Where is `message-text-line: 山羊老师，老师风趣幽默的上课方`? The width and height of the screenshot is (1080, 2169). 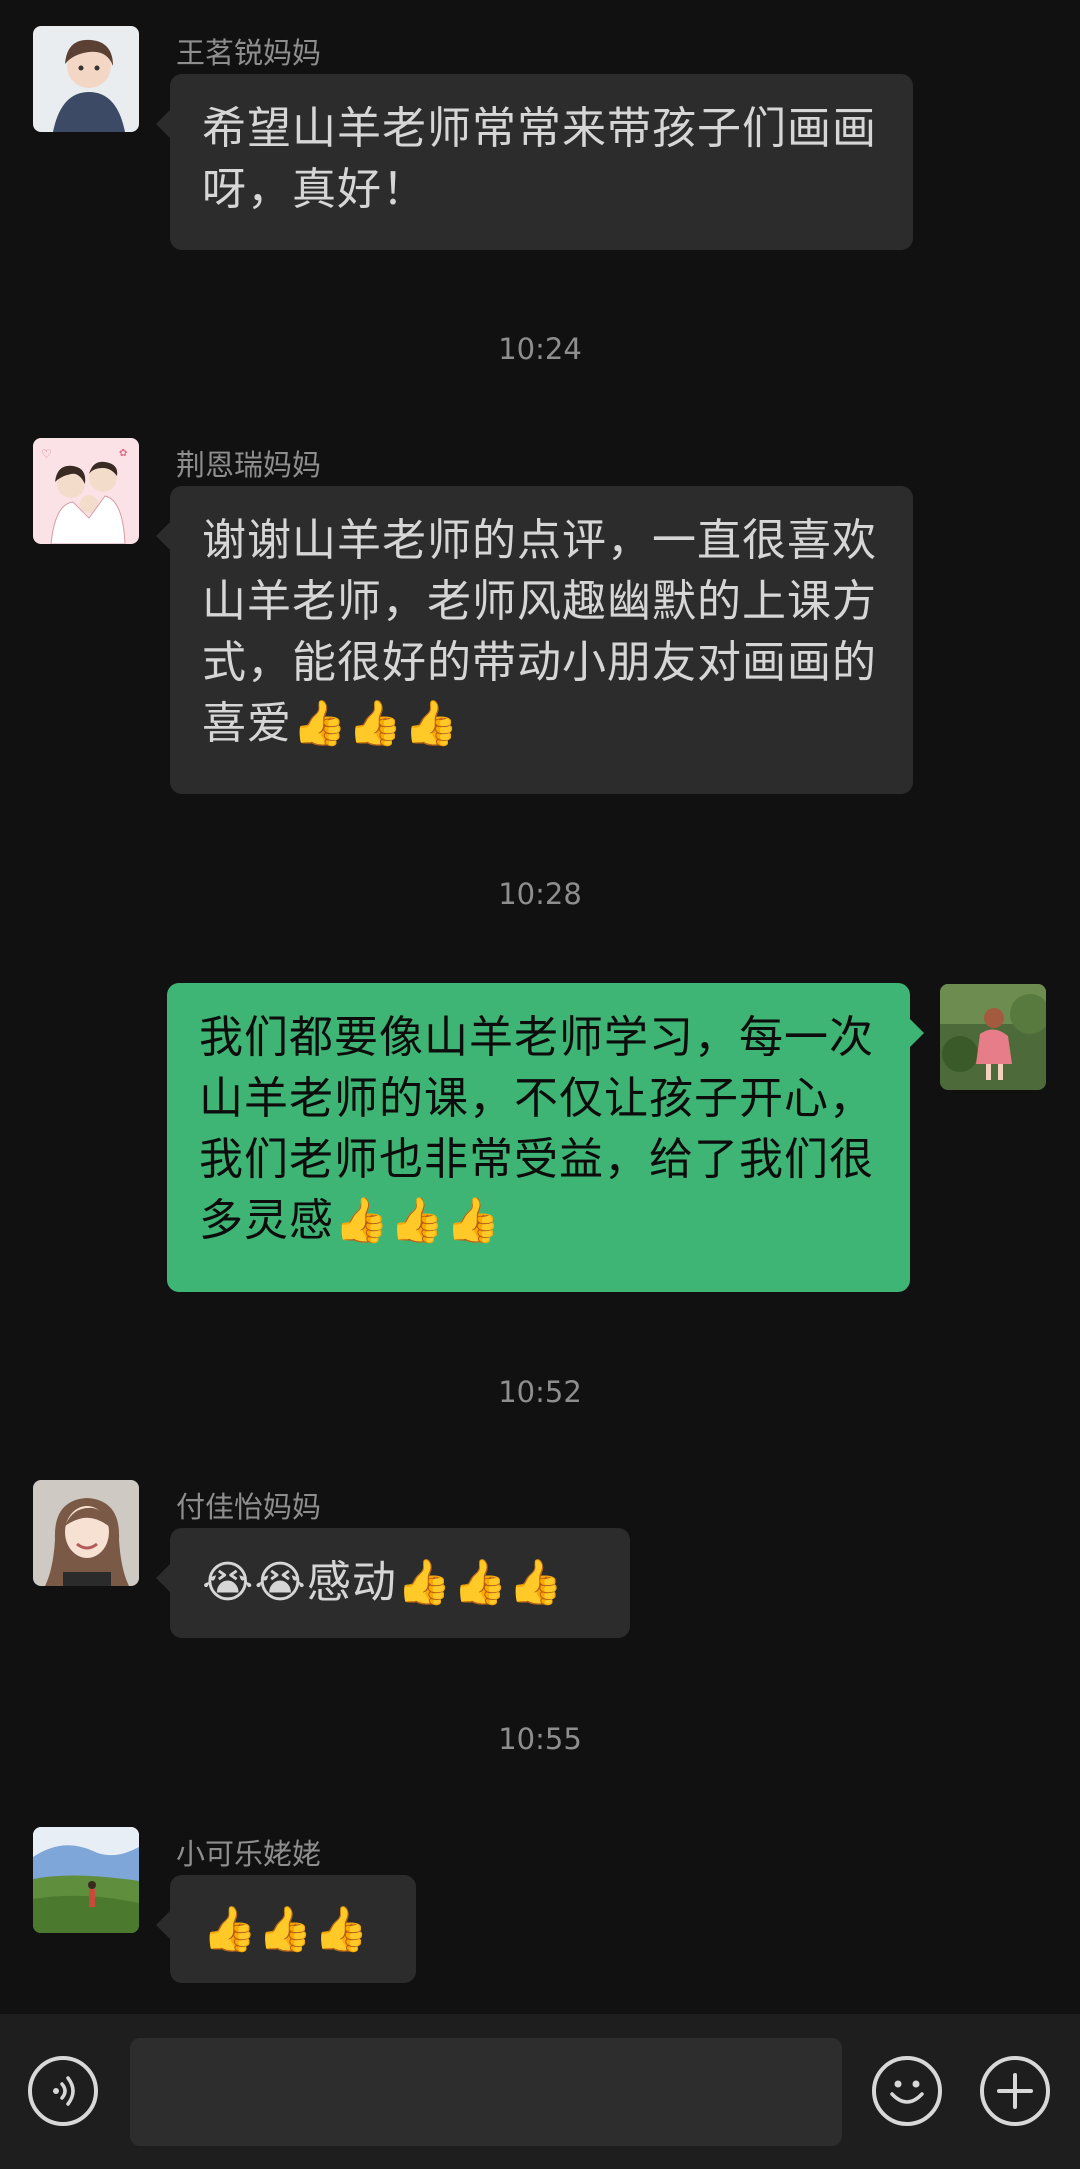
message-text-line: 山羊老师，老师风趣幽默的上课方 is located at coordinates (539, 601).